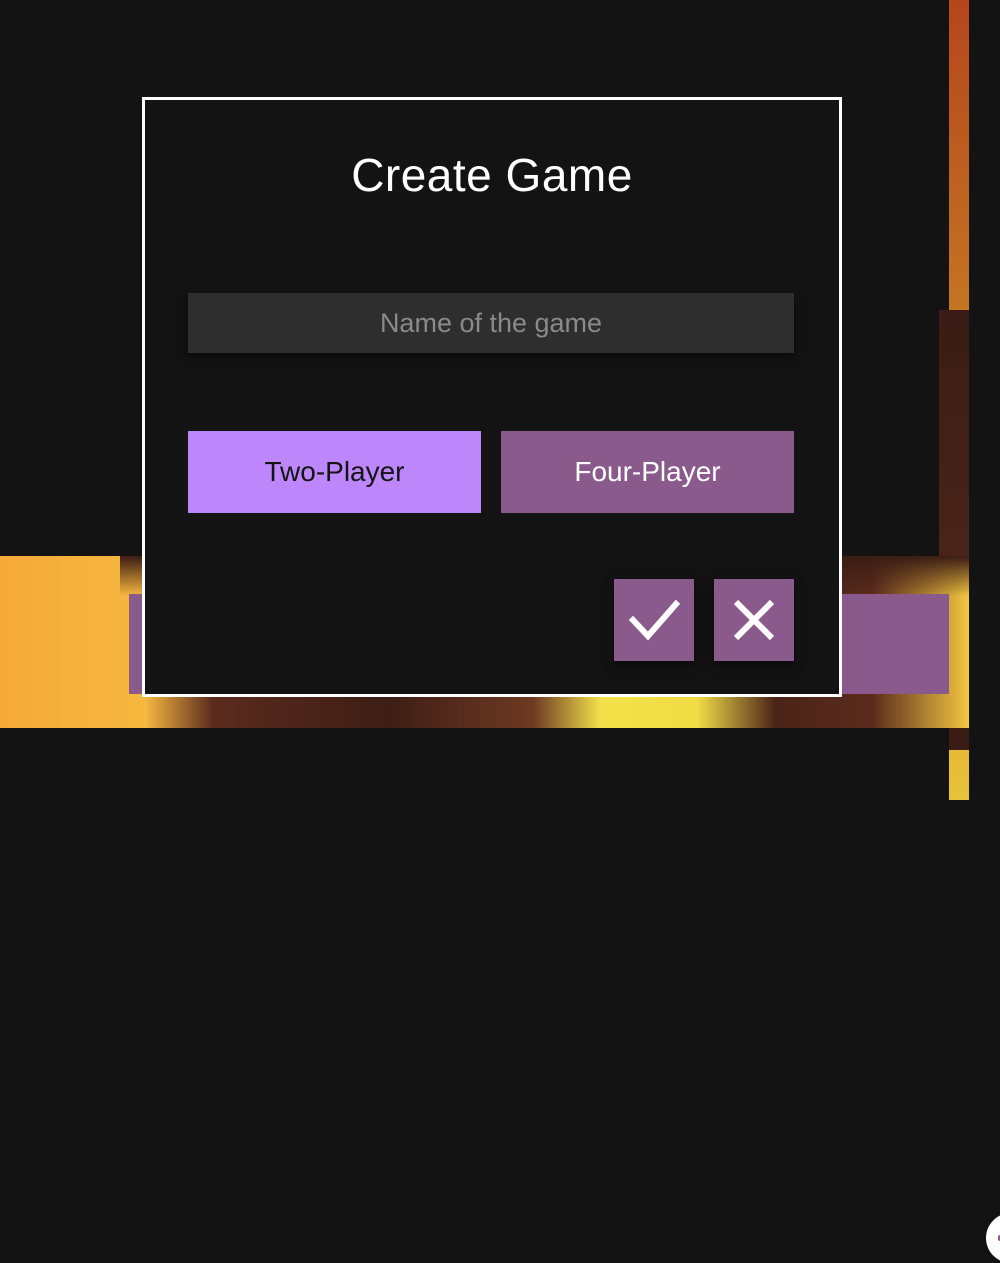 The height and width of the screenshot is (1263, 1000). I want to click on two-player-button: Two-Player, so click(334, 472).